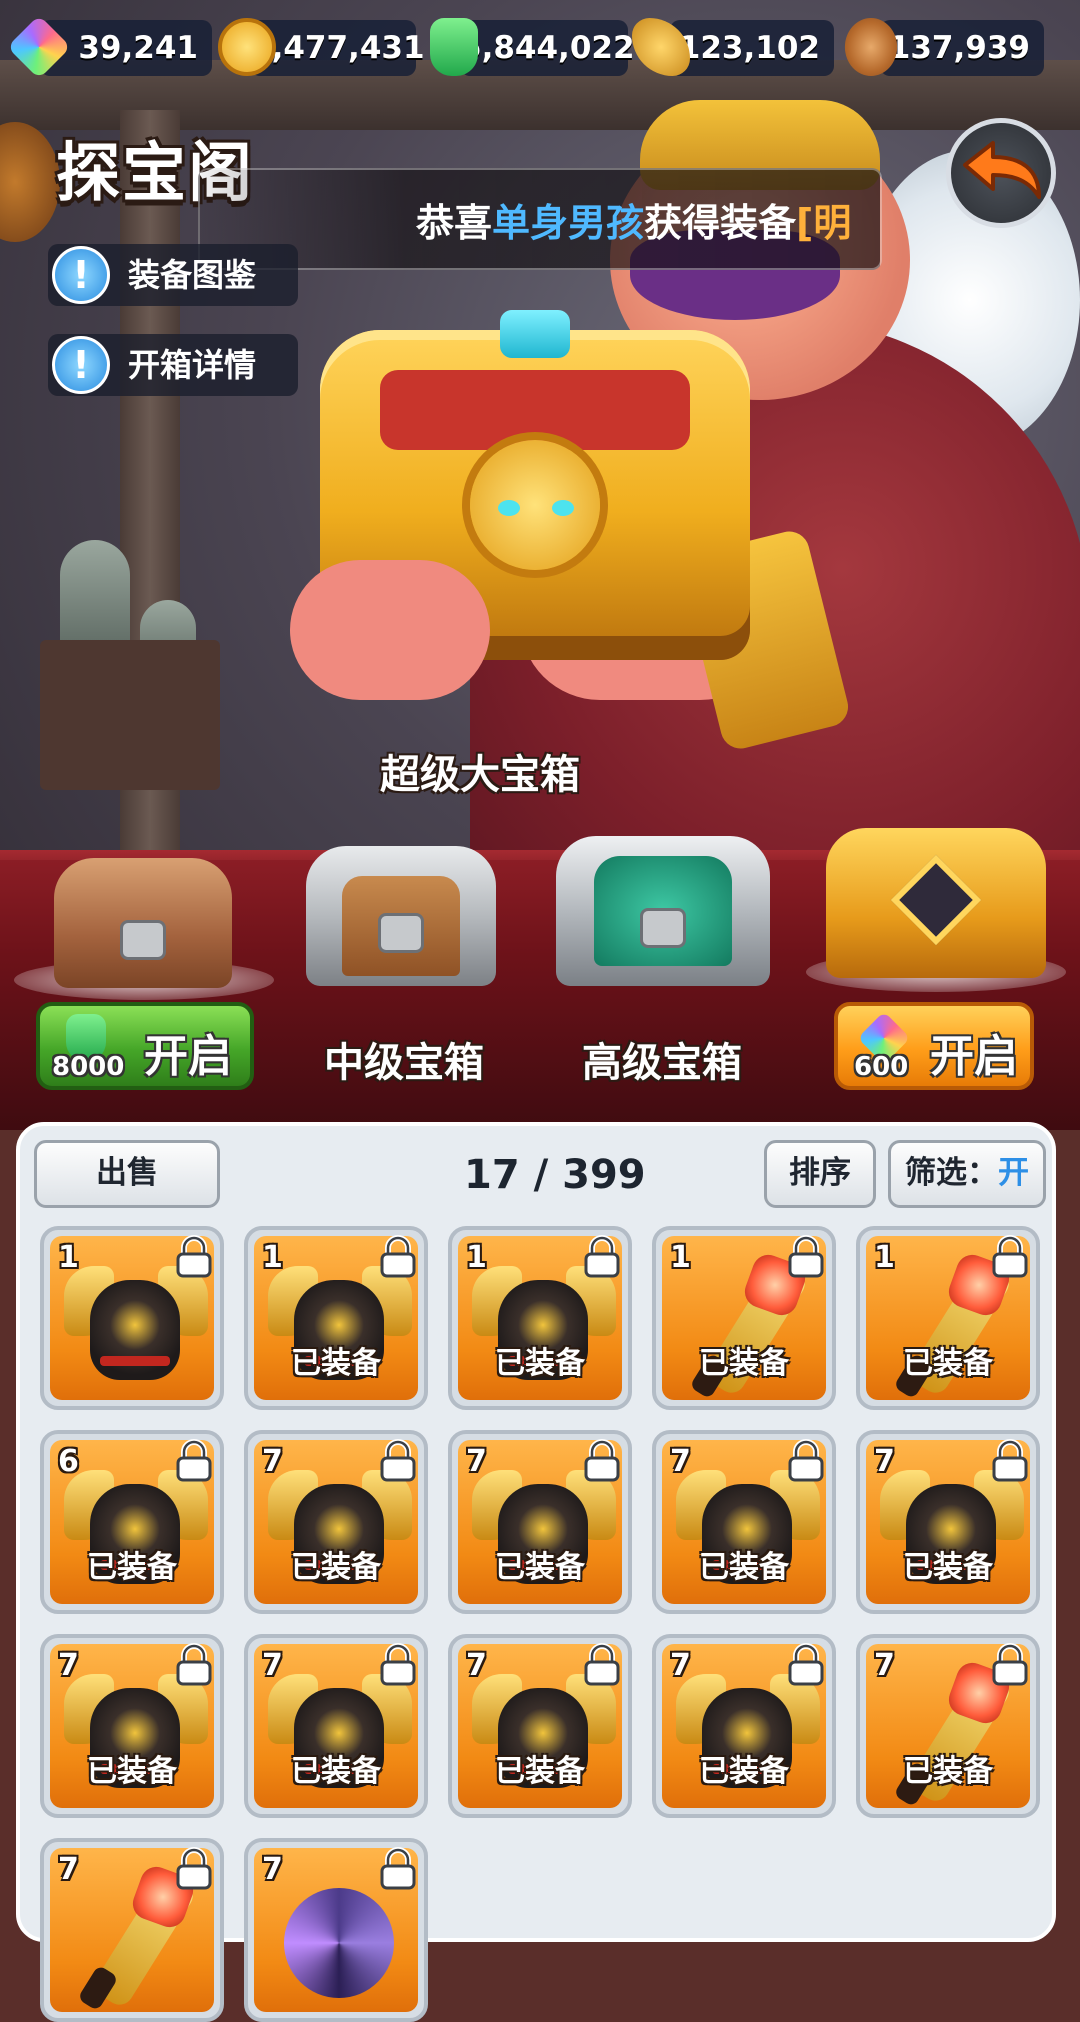  What do you see at coordinates (132, 1522) in the screenshot?
I see `inventory-slot: 6 已装备` at bounding box center [132, 1522].